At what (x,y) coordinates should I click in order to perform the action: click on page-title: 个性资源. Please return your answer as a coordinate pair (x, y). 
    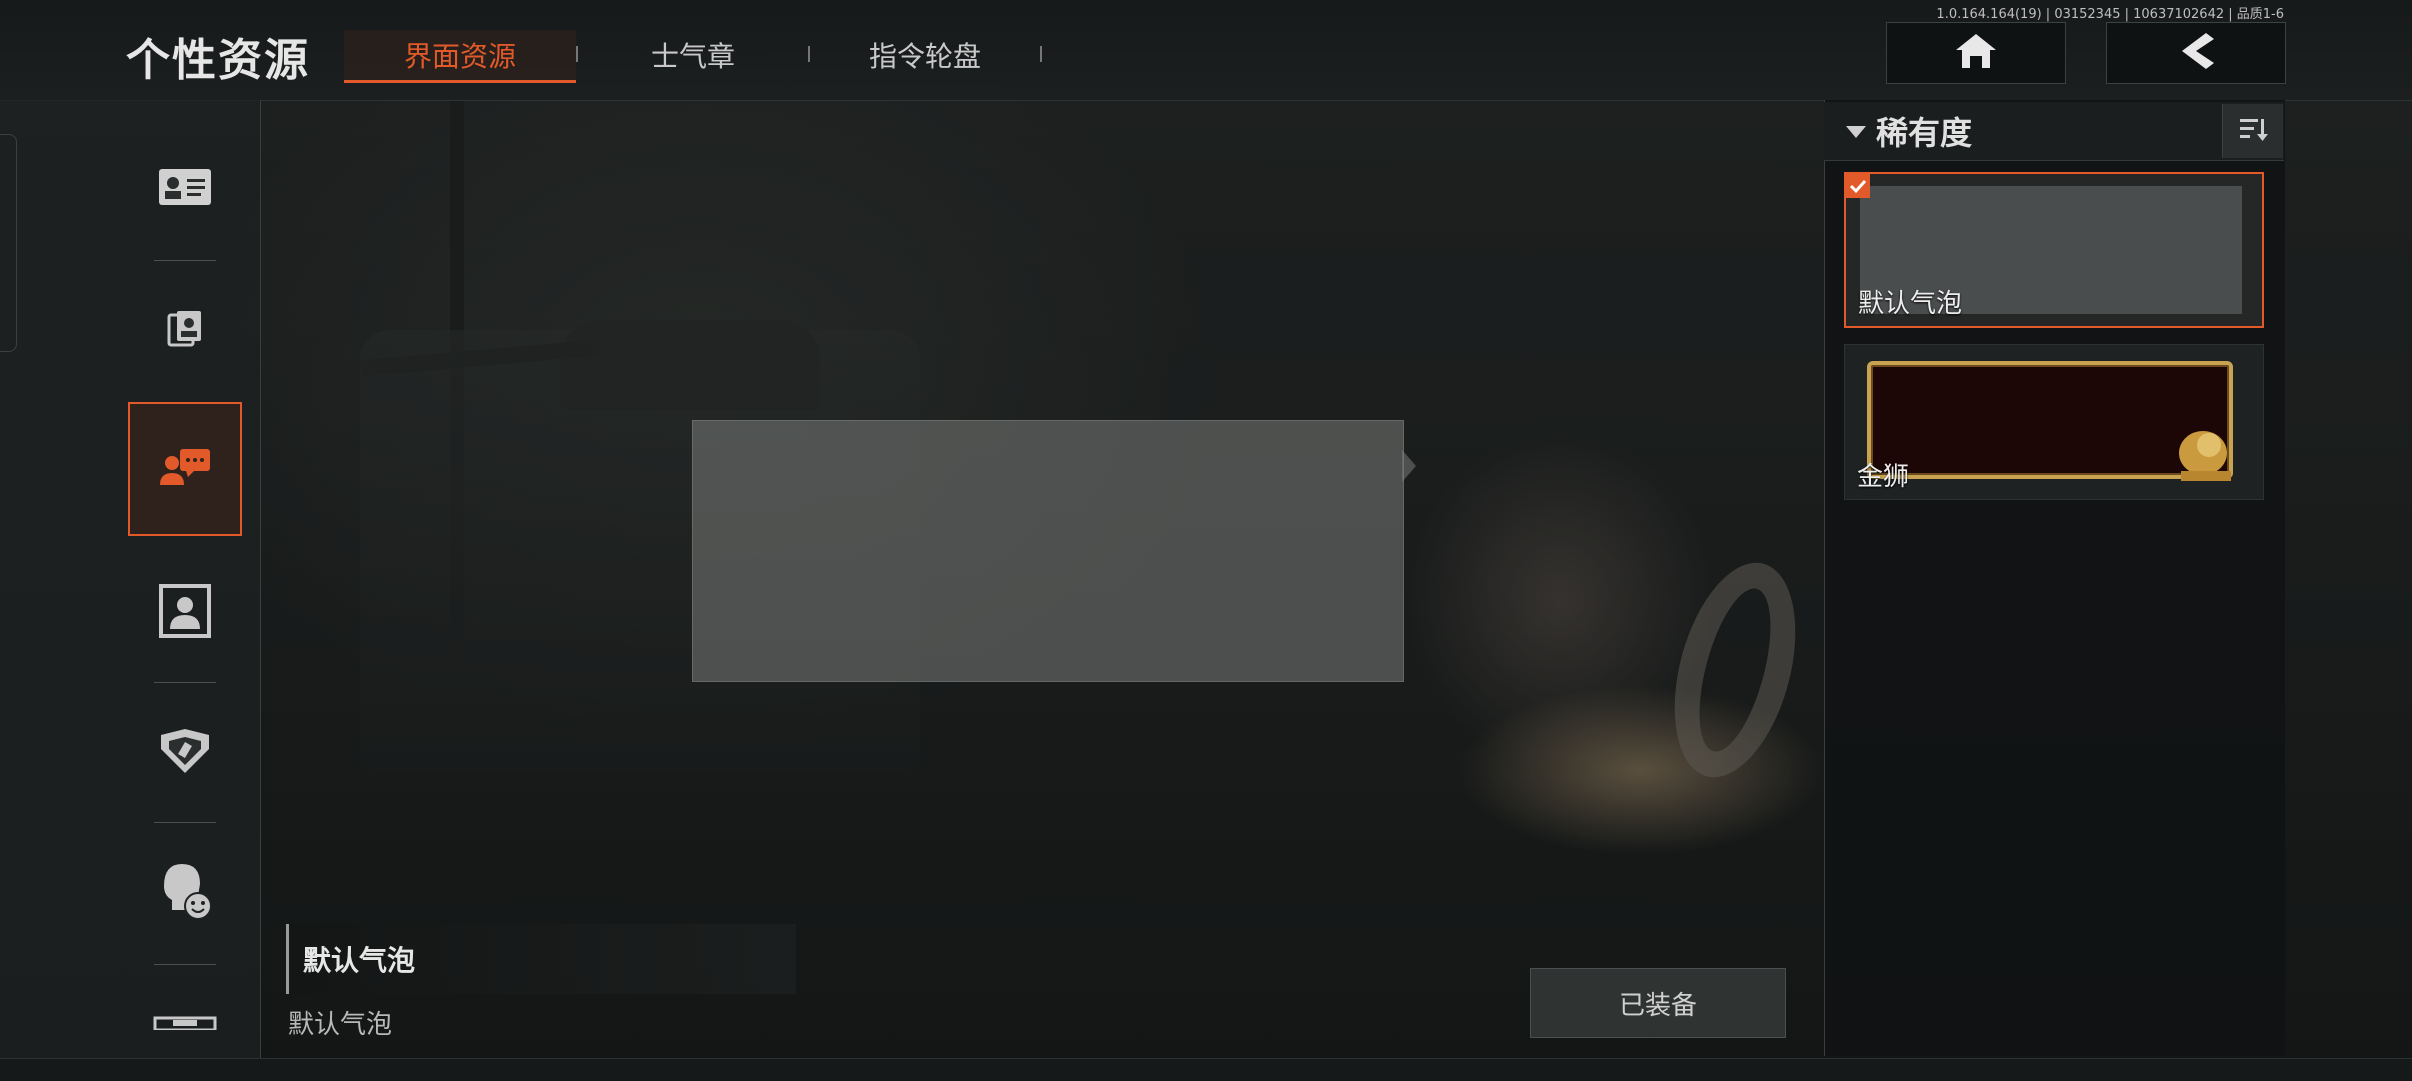
    Looking at the image, I should click on (218, 60).